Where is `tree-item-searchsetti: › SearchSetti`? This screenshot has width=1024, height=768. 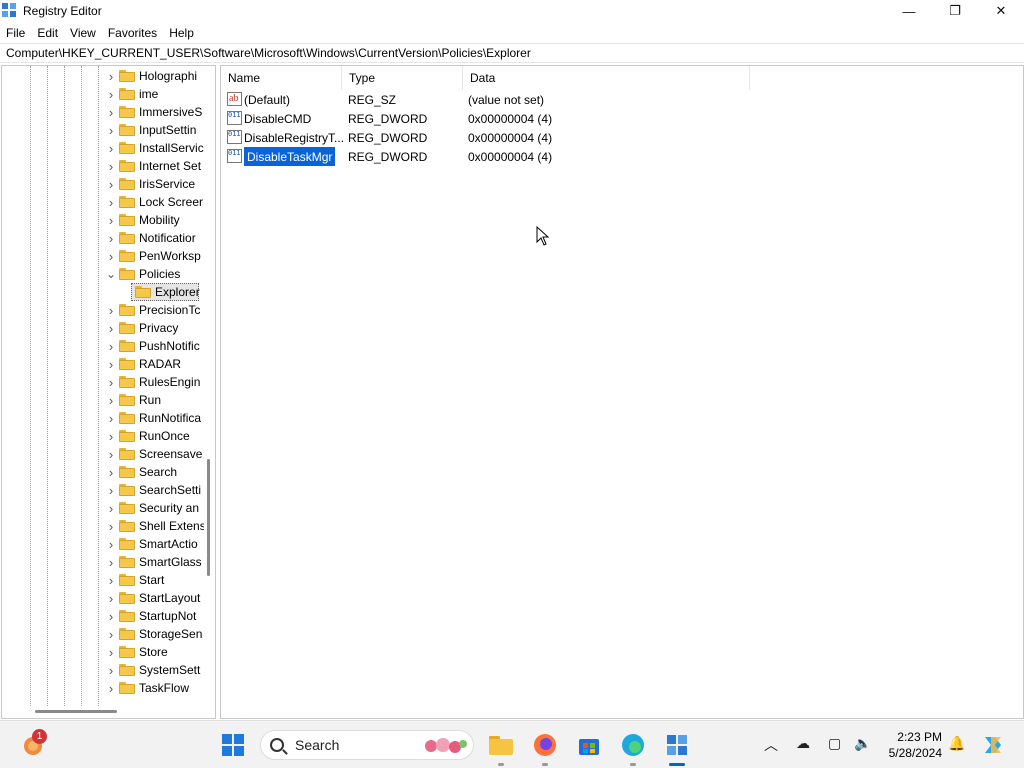
tree-item-searchsetti: › SearchSetti is located at coordinates (102, 490).